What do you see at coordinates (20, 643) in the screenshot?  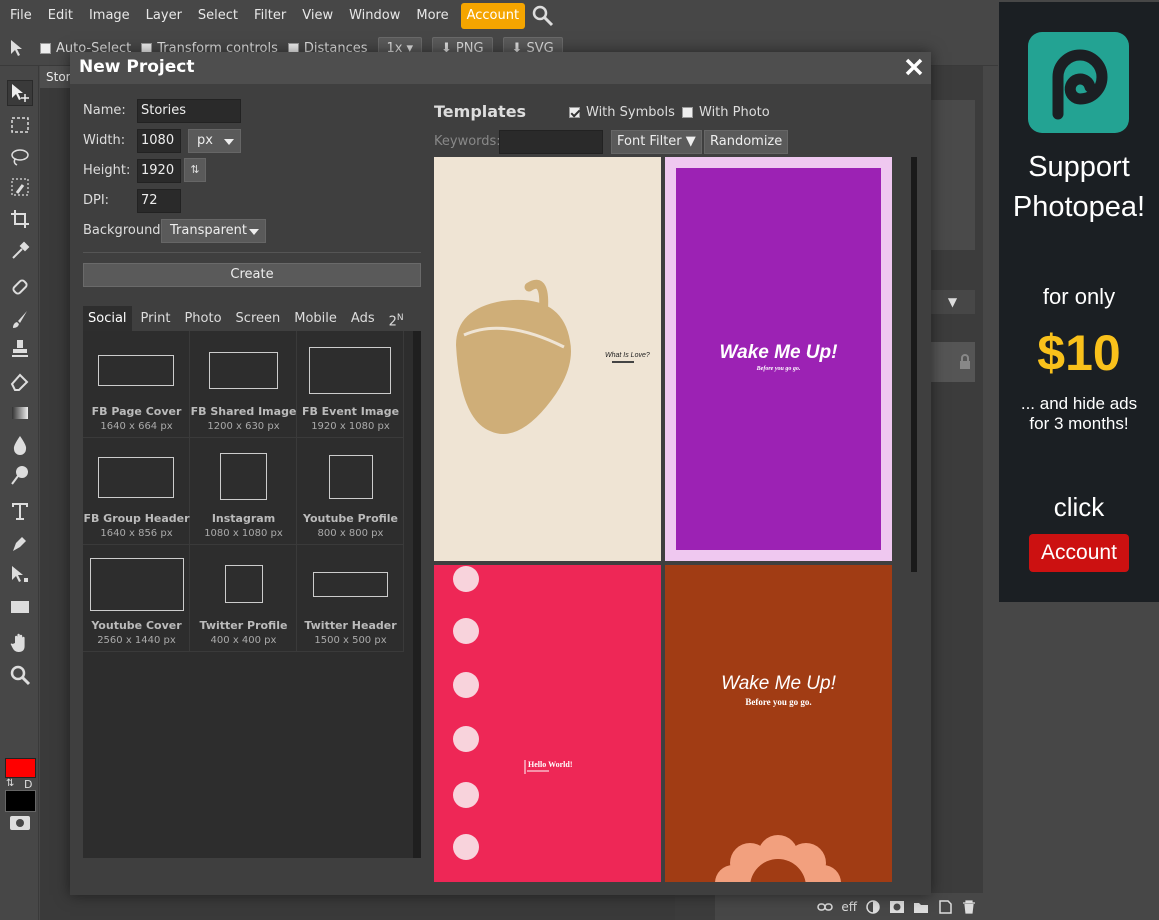 I see `hand-tool-icon` at bounding box center [20, 643].